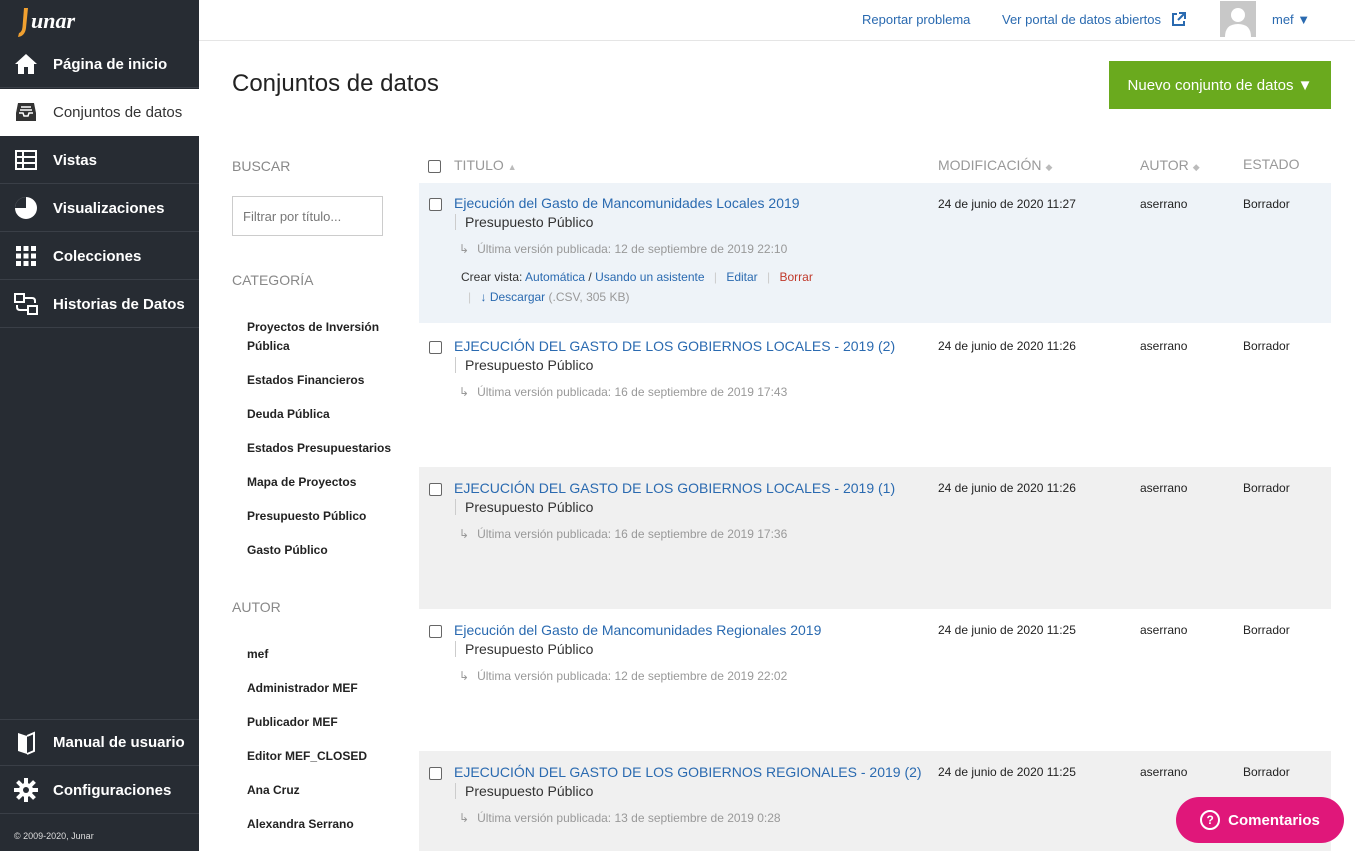 This screenshot has width=1355, height=851. I want to click on author-filter-item: Administrador MEF, so click(322, 688).